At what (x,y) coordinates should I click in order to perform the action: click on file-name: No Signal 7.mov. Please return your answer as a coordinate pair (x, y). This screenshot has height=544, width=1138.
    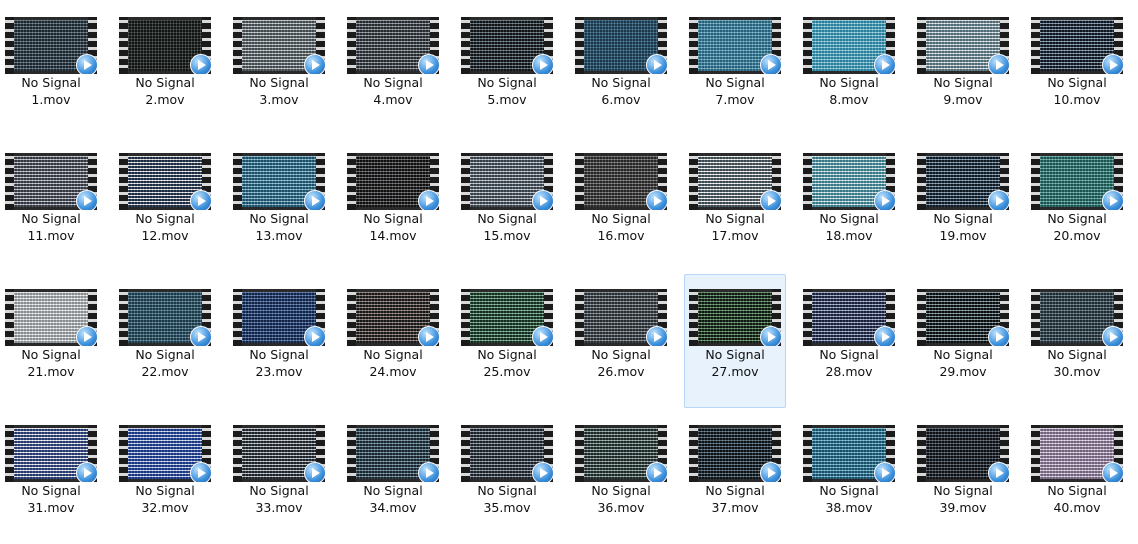
    Looking at the image, I should click on (735, 91).